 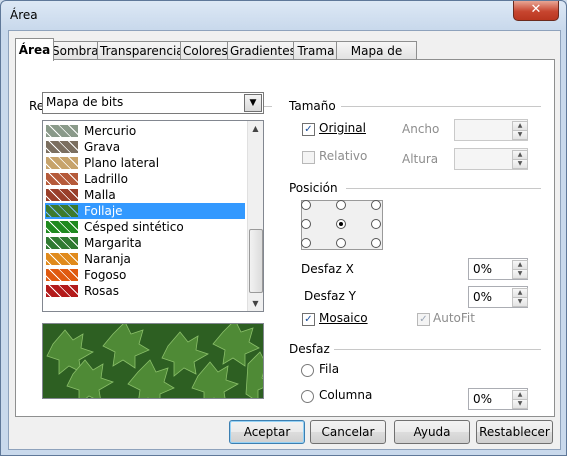 I want to click on desfaz-x-spinner: 0% ▲ ▼, so click(x=498, y=269).